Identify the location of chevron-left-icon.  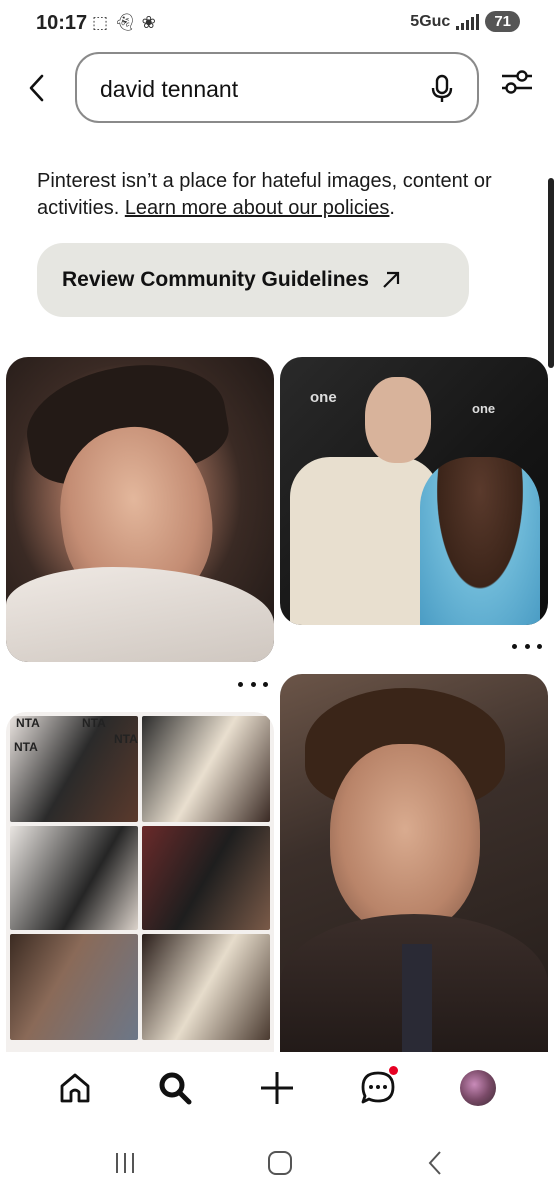
(36, 88).